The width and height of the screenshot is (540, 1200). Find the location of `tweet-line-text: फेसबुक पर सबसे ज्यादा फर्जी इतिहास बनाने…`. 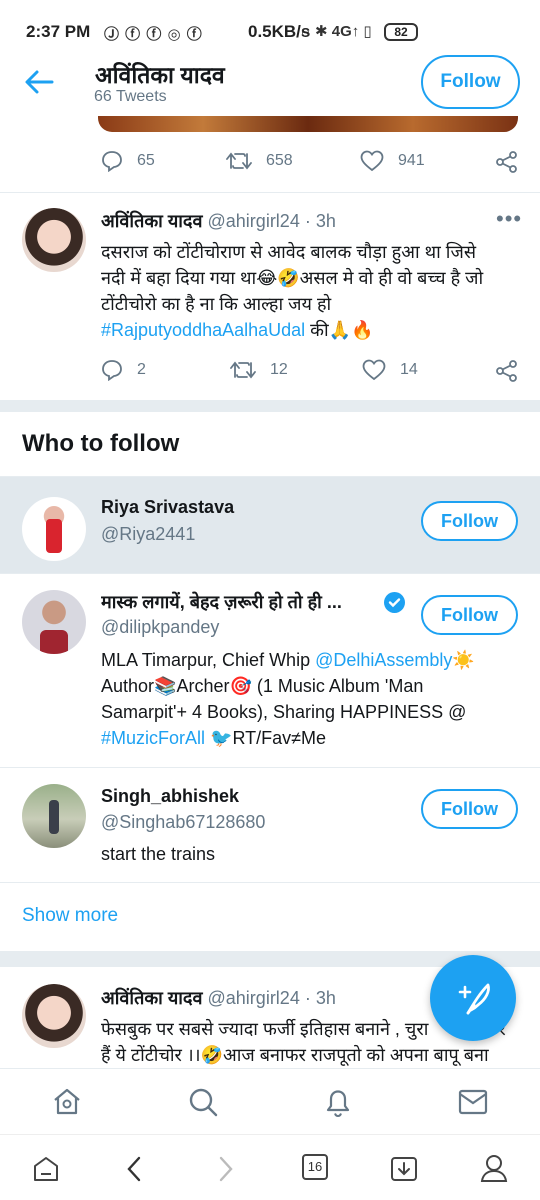

tweet-line-text: फेसबुक पर सबसे ज्यादा फर्जी इतिहास बनाने… is located at coordinates (265, 1029).